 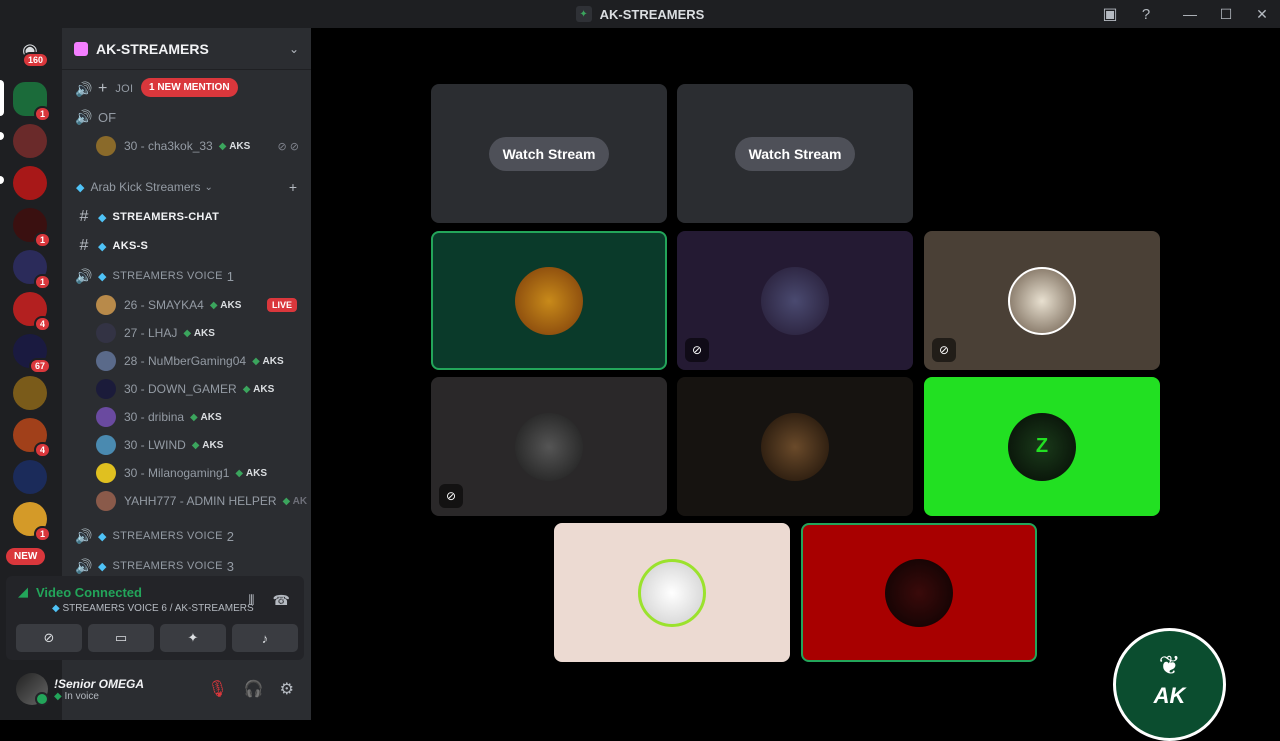 What do you see at coordinates (293, 187) in the screenshot?
I see `create-channel-plus: +` at bounding box center [293, 187].